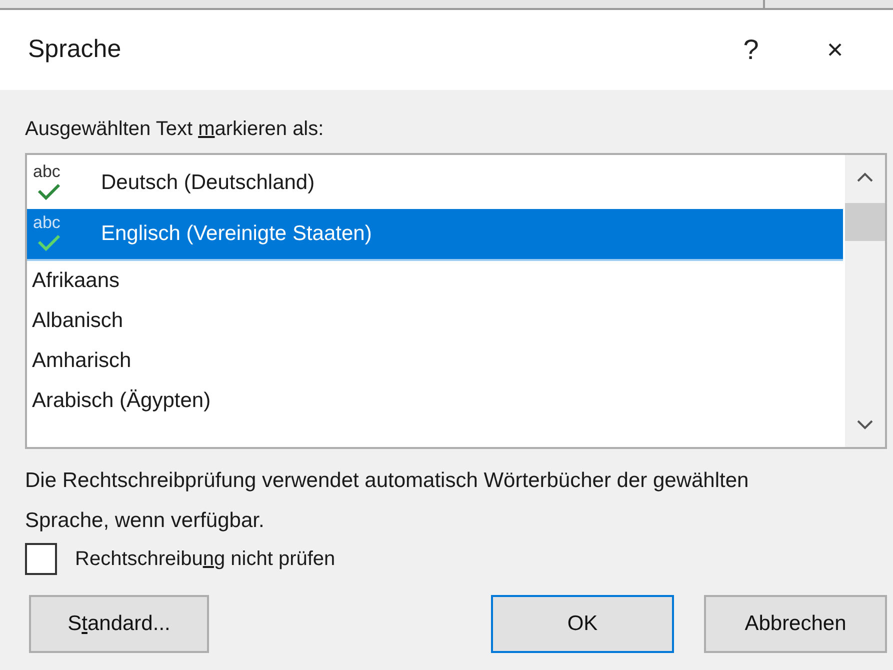 This screenshot has width=893, height=670. Describe the element at coordinates (436, 401) in the screenshot. I see `language-item: Arabisch (Ägypten)` at that location.